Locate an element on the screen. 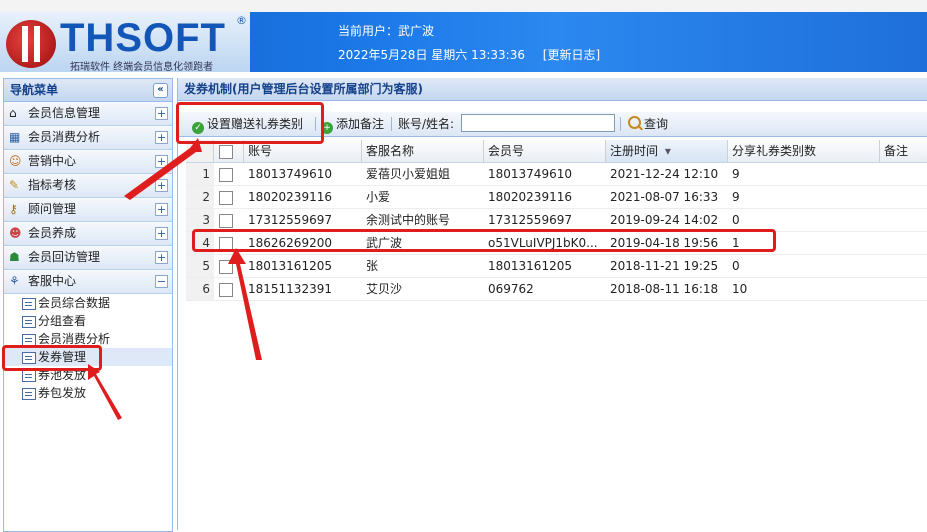  query-button: 查询 is located at coordinates (648, 124).